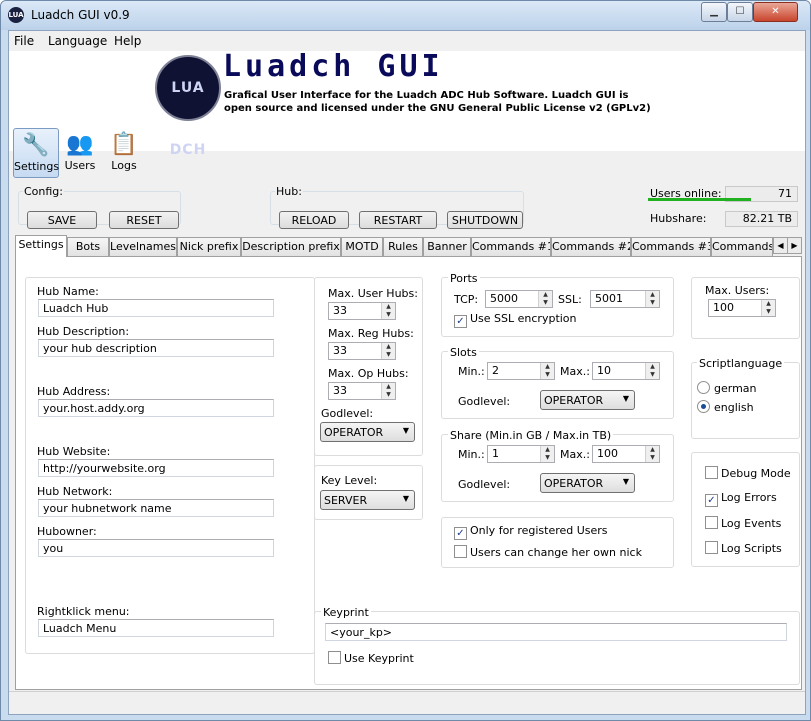  Describe the element at coordinates (521, 371) in the screenshot. I see `slots-min-spinner: 2 ▲ ▼` at that location.